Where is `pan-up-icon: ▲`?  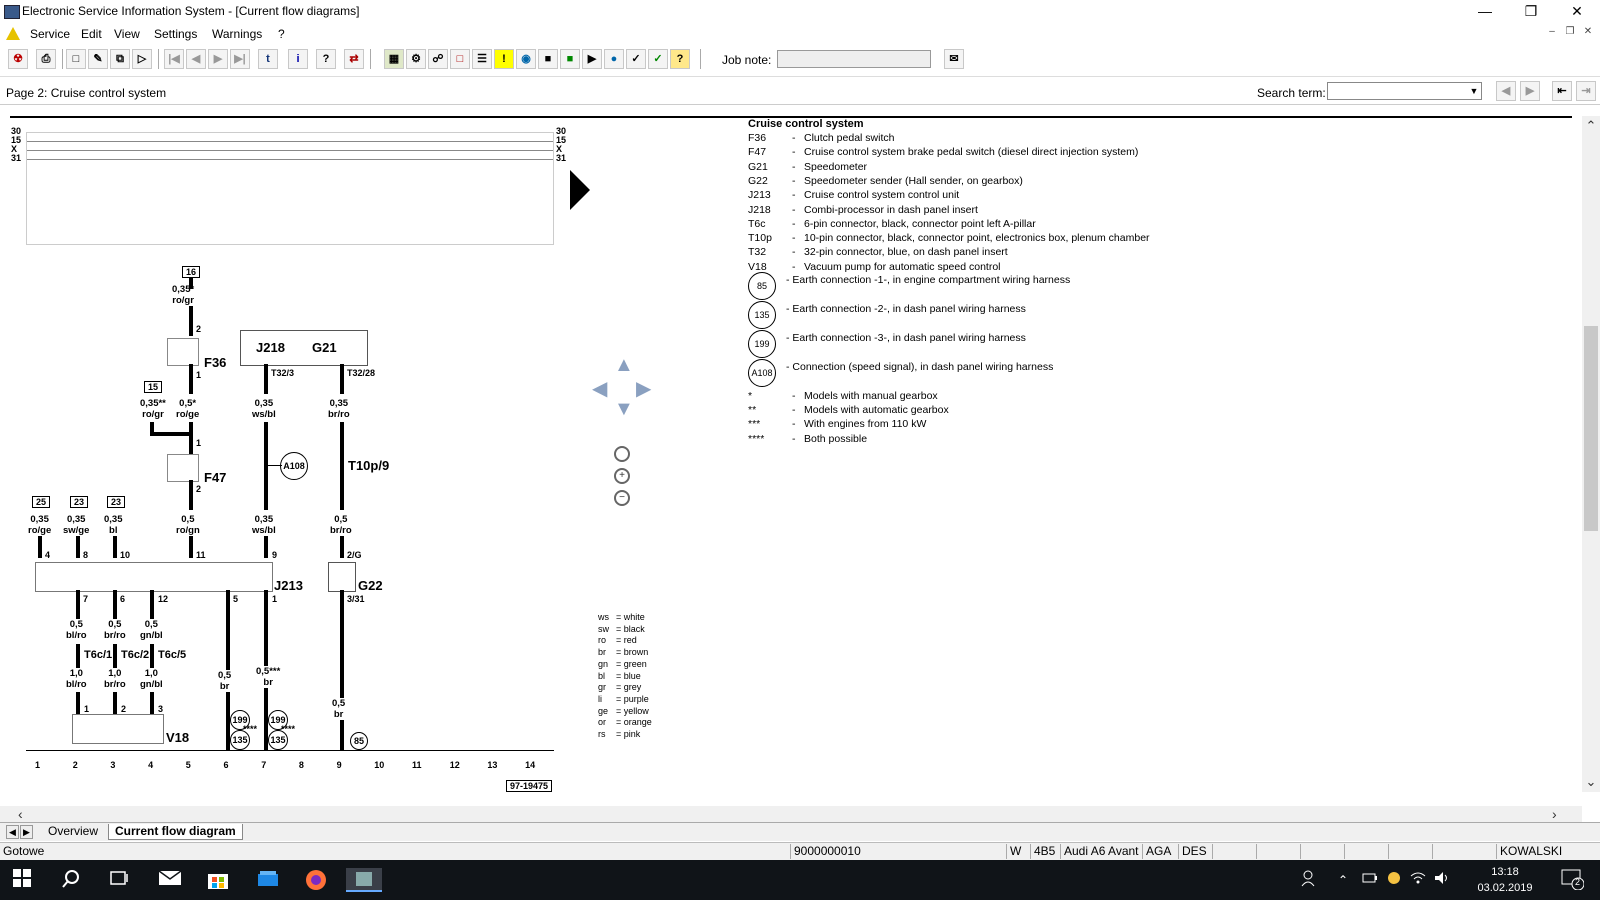
pan-up-icon: ▲ is located at coordinates (624, 365).